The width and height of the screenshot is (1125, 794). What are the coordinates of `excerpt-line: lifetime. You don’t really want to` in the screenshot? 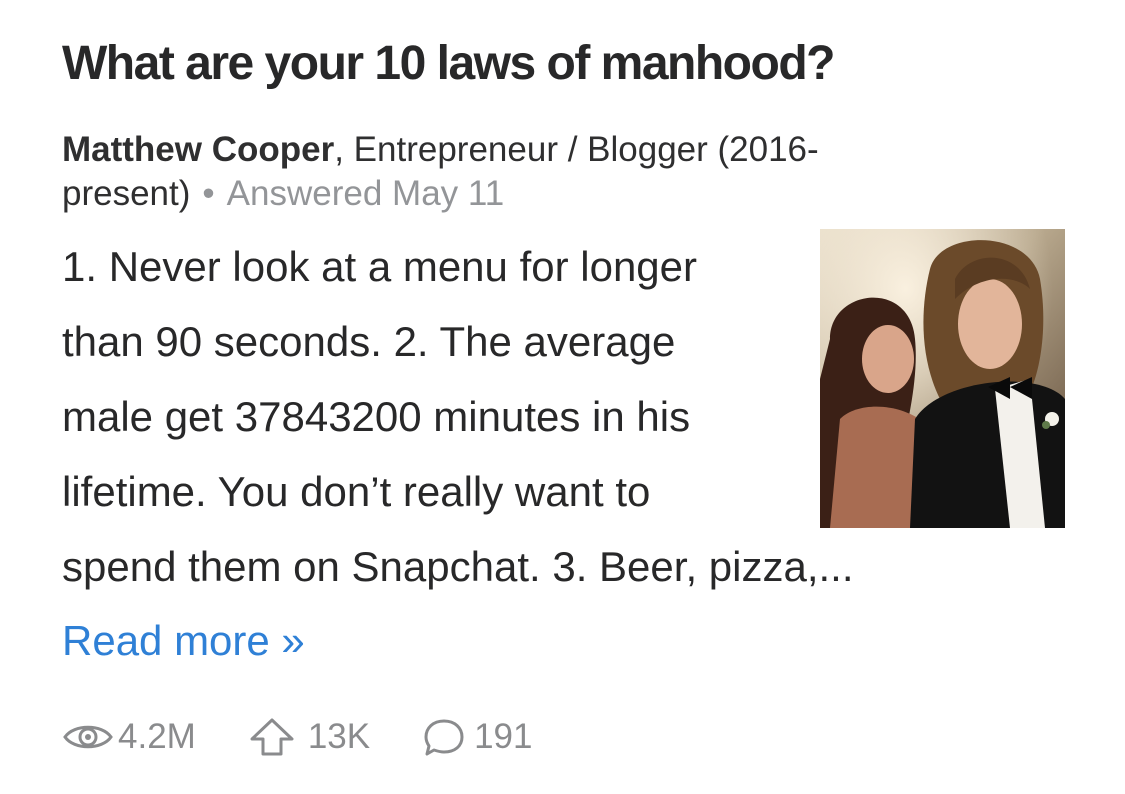 It's located at (356, 491).